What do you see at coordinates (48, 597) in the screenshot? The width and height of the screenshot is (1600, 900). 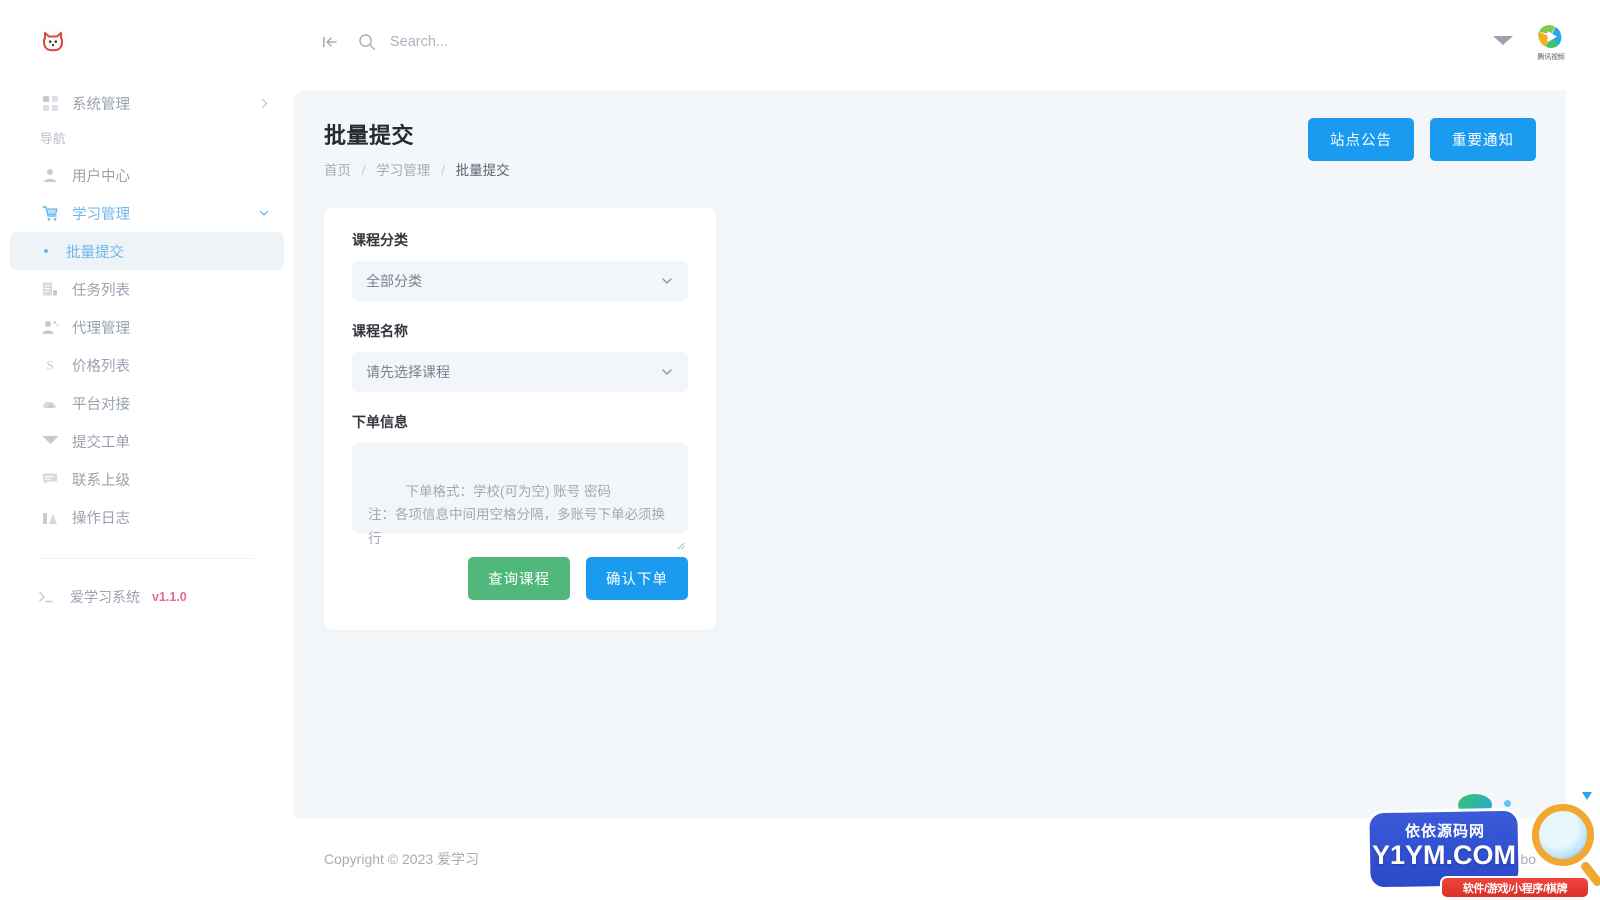 I see `terminal-icon` at bounding box center [48, 597].